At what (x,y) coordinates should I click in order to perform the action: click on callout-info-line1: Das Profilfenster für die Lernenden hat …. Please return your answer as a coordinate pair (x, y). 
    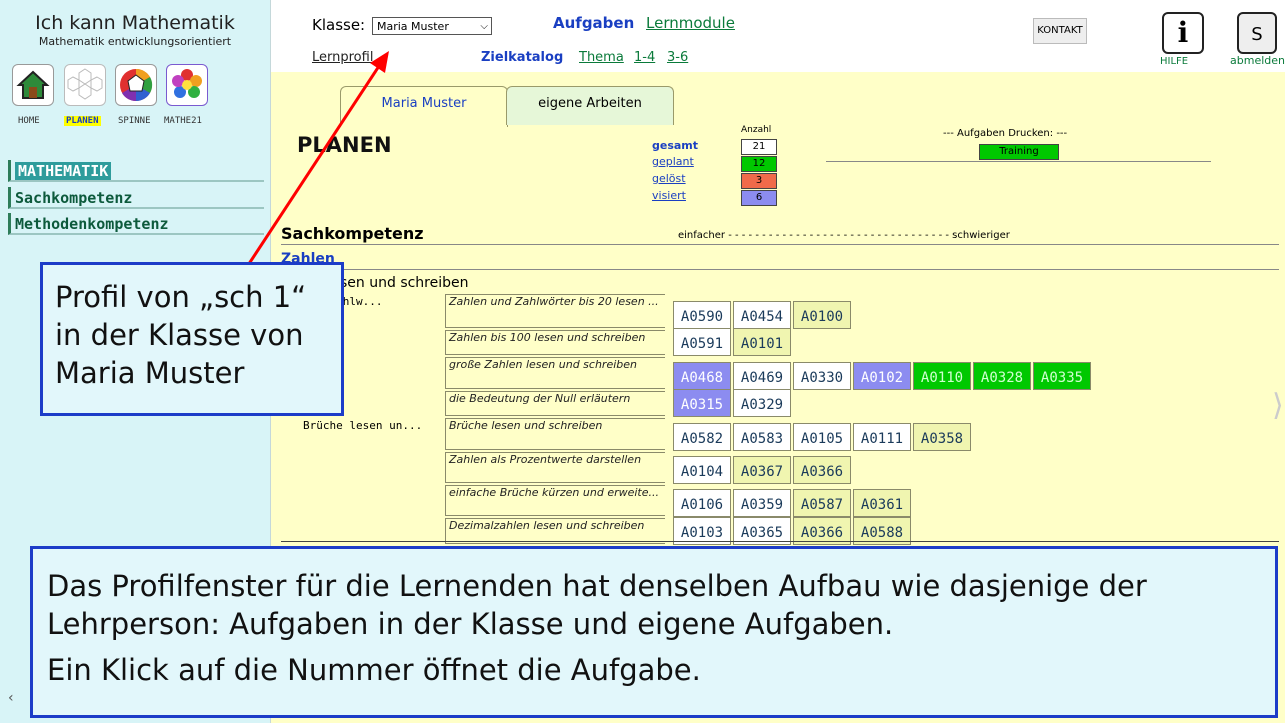
    Looking at the image, I should click on (597, 605).